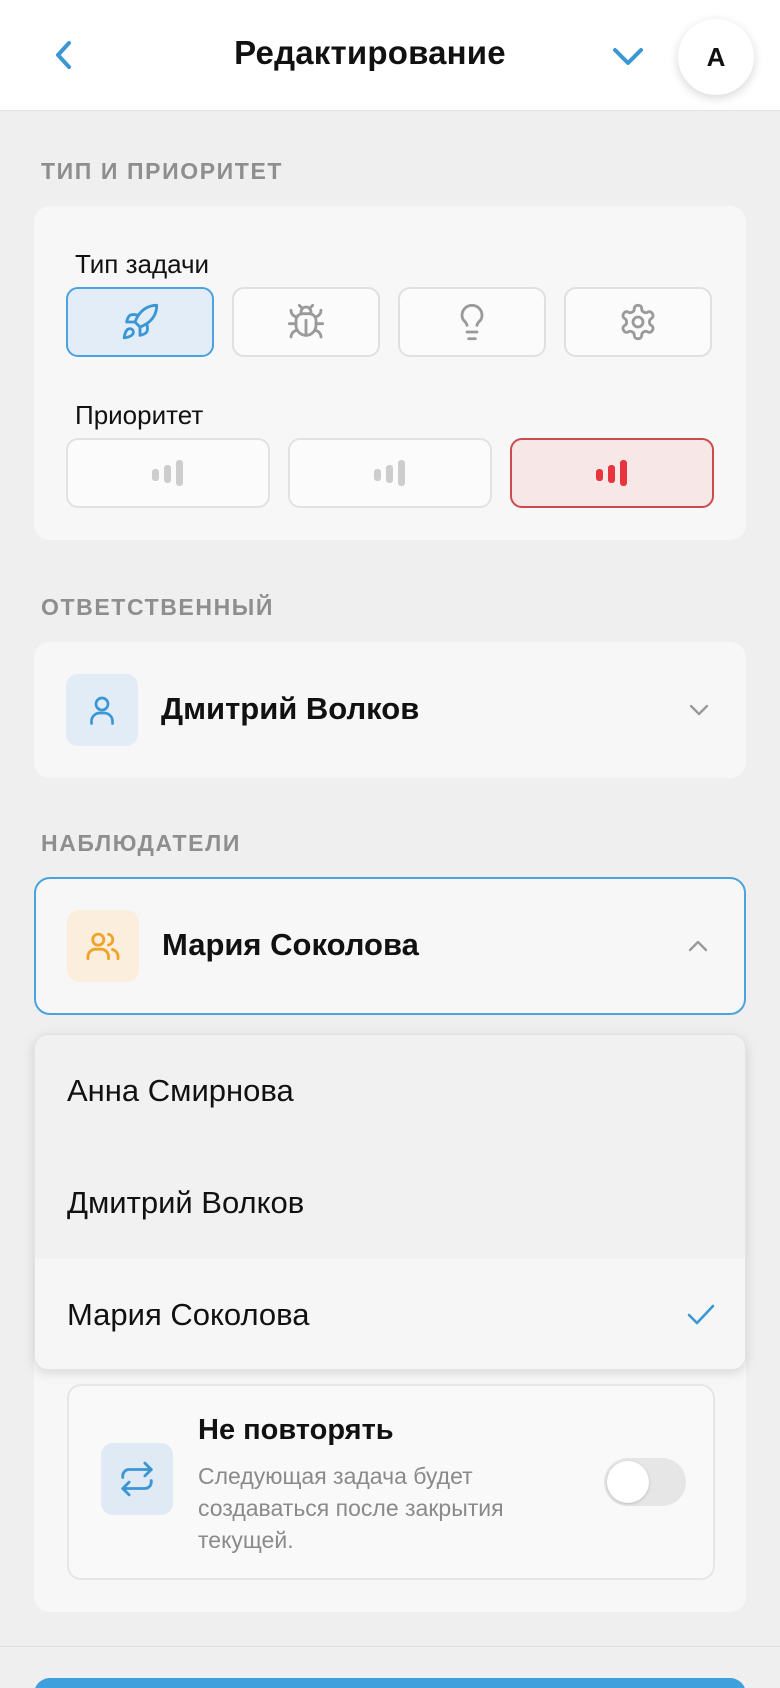  What do you see at coordinates (141, 843) in the screenshot?
I see `section-label-watchers: НАБЛЮДАТЕЛИ` at bounding box center [141, 843].